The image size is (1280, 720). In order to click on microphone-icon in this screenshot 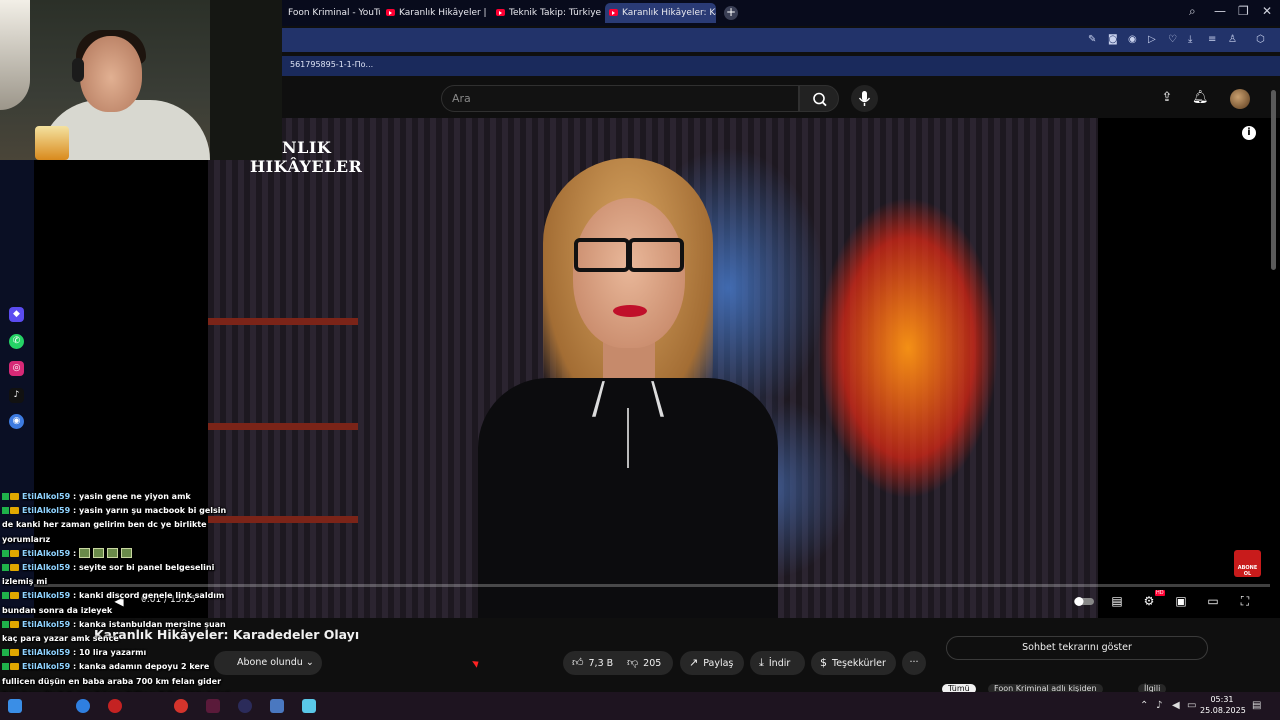, I will do `click(864, 98)`.